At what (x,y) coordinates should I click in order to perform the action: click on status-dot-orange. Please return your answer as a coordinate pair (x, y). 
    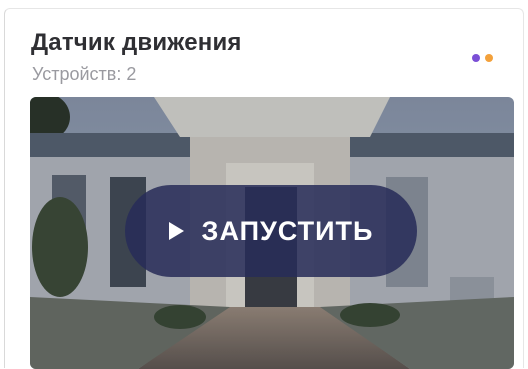
    Looking at the image, I should click on (489, 58).